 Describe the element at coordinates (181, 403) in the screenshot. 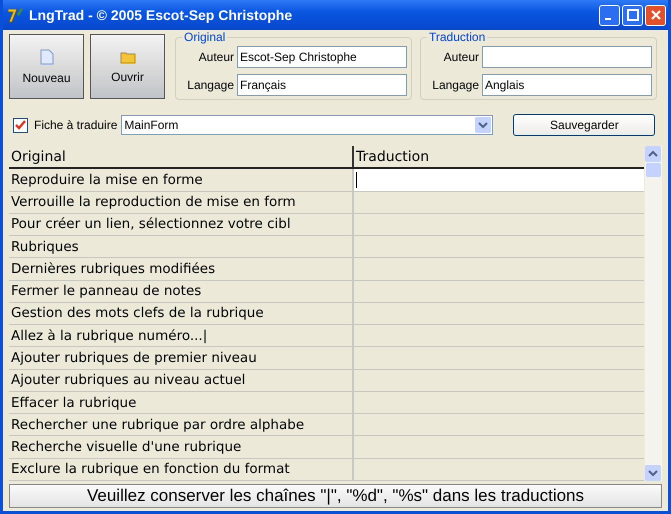

I see `table-cell: Effacer la rubrique` at that location.